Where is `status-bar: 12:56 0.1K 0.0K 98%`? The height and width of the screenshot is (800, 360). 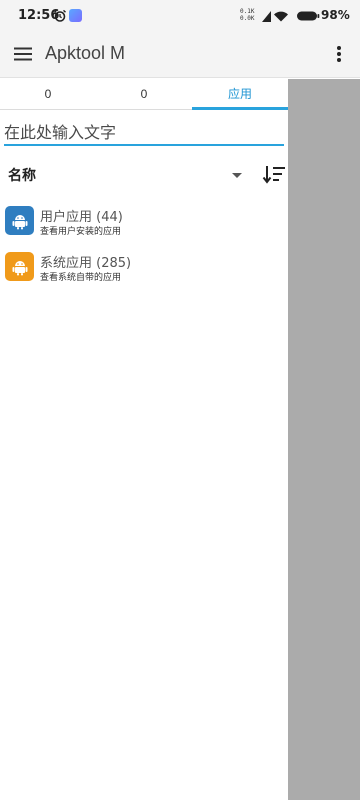
status-bar: 12:56 0.1K 0.0K 98% is located at coordinates (180, 16).